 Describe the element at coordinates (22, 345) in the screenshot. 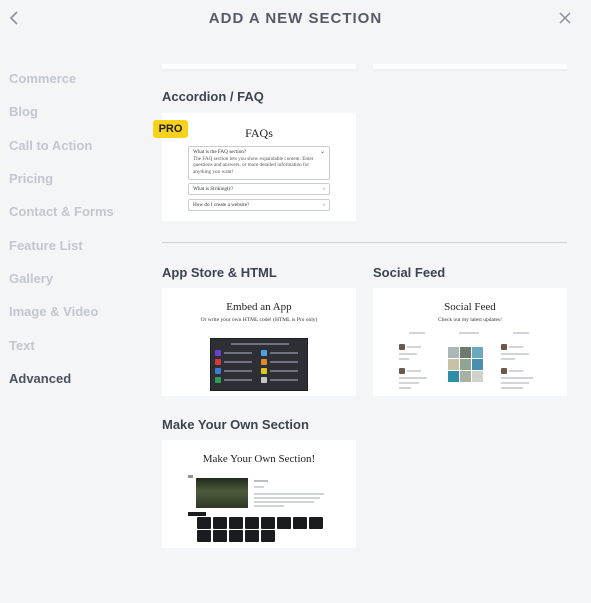

I see `sidebar-item-label: Text` at that location.